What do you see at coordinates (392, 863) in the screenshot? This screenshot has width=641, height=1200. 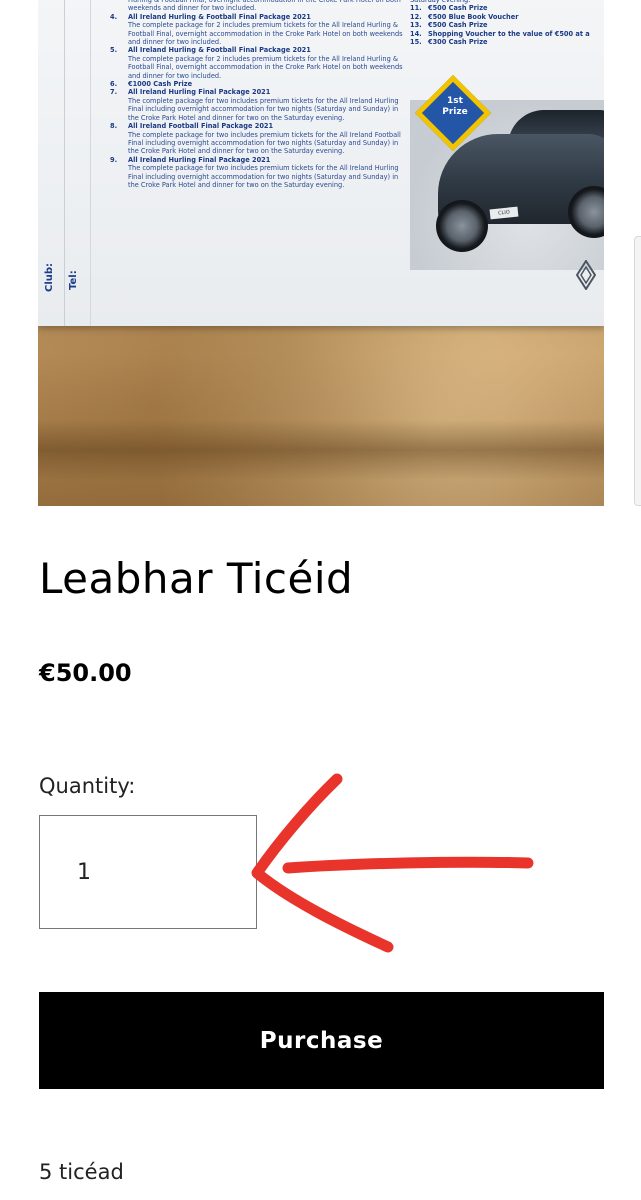 I see `red-hand-drawn-arrow-icon` at bounding box center [392, 863].